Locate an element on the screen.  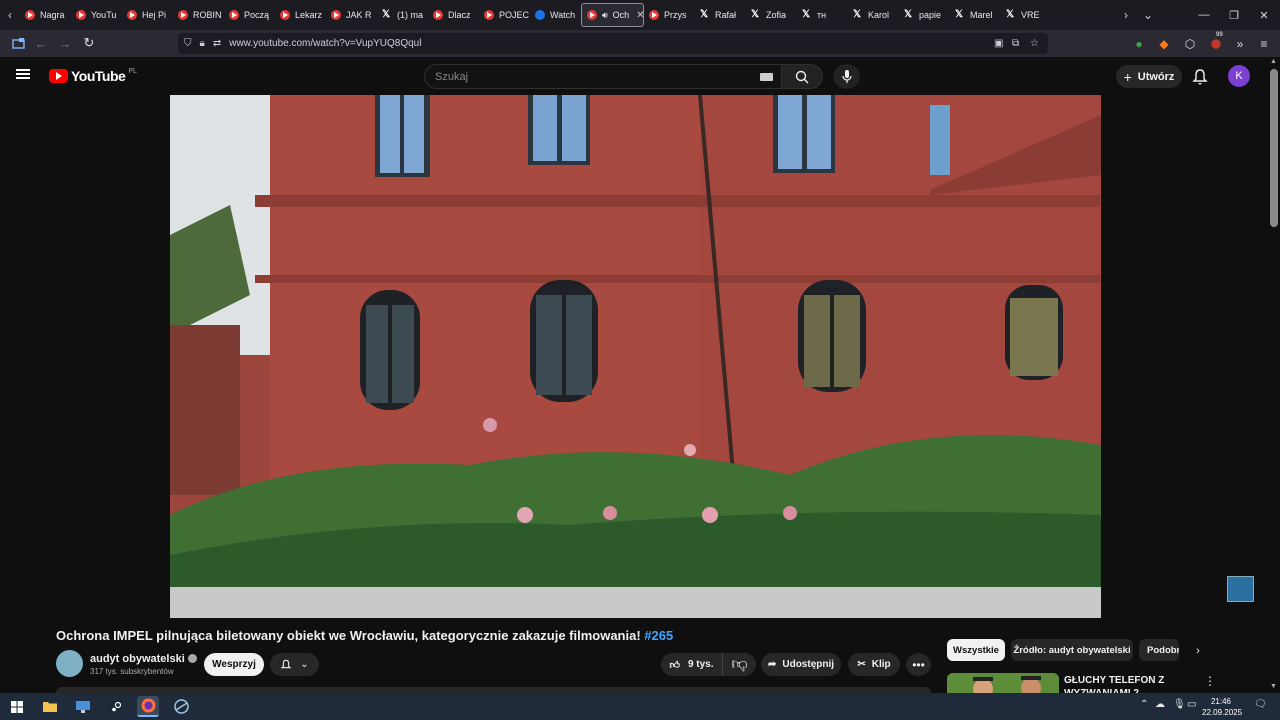
scroll-up-icon: ▲ is located at coordinates (1273, 61).